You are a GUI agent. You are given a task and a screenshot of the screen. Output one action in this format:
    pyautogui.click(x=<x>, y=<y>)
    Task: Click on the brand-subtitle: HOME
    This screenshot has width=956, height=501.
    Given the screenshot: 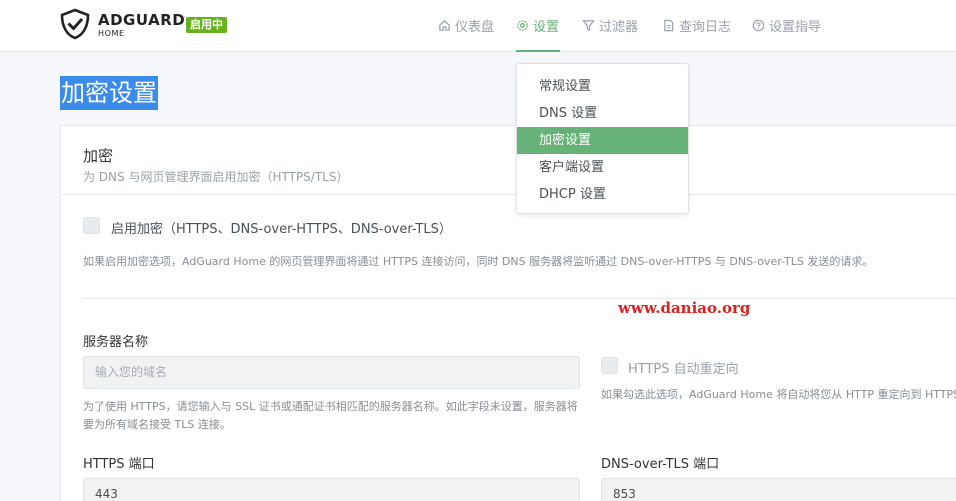 What is the action you would take?
    pyautogui.click(x=111, y=33)
    